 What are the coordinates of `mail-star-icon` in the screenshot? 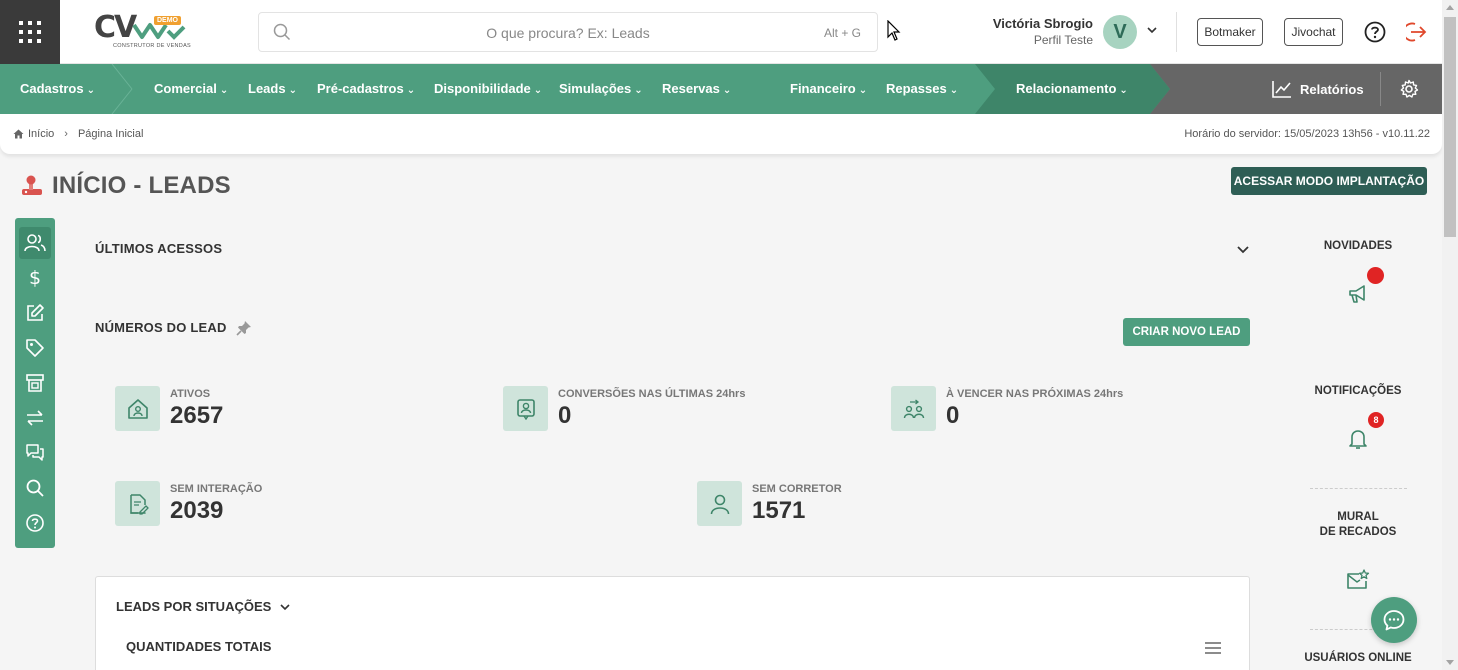 It's located at (1358, 580).